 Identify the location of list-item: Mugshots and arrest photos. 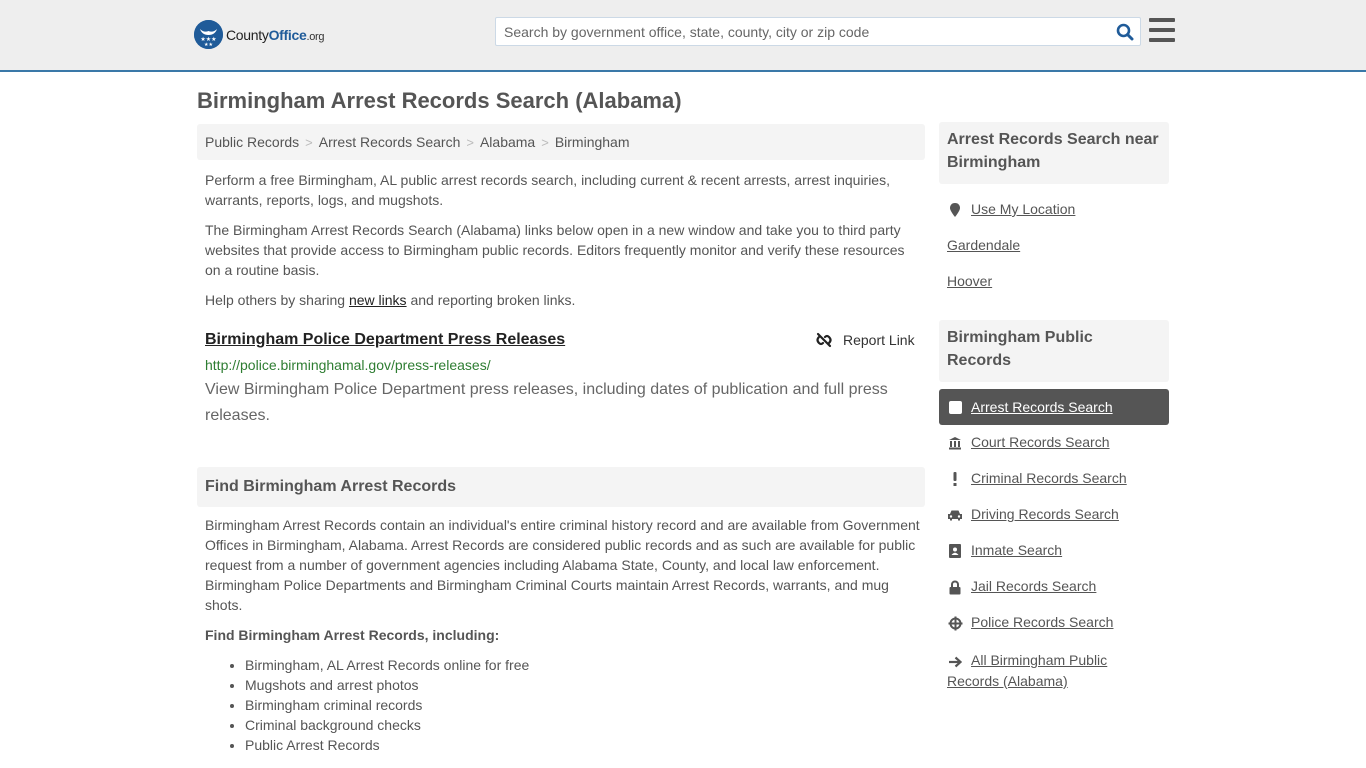
(387, 685).